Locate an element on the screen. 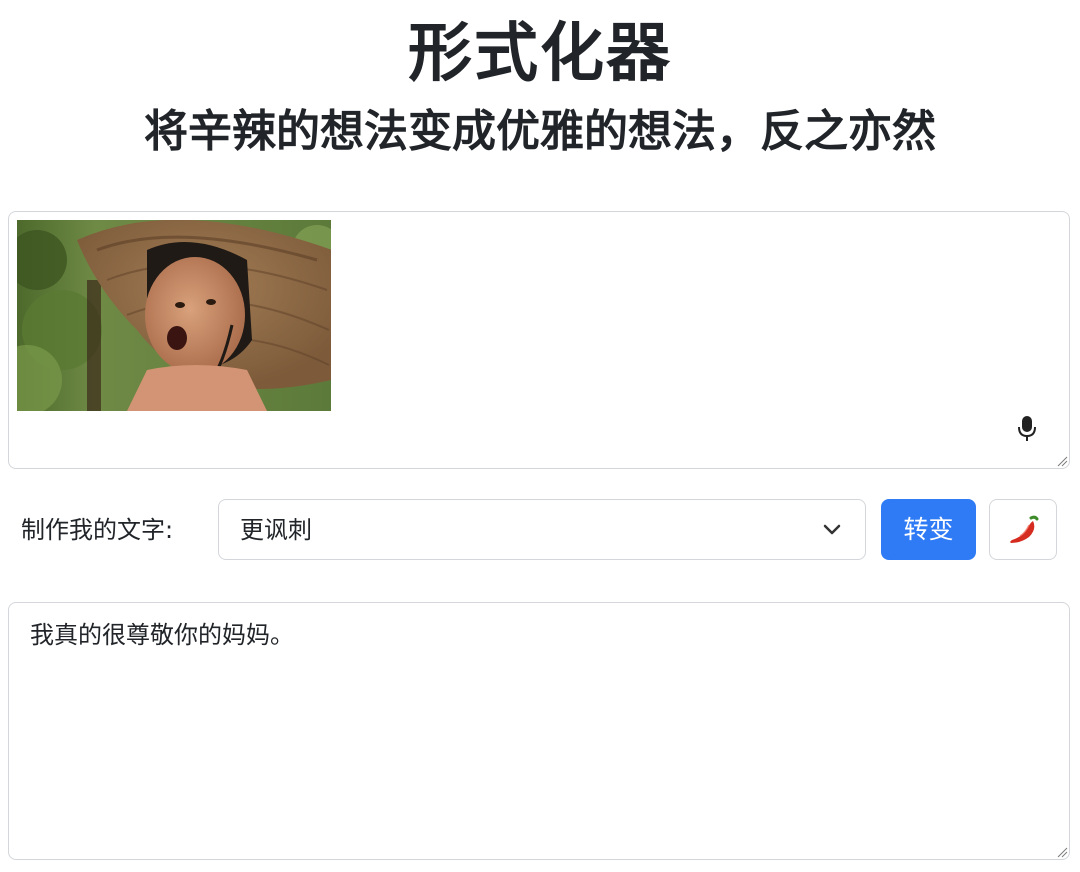 This screenshot has height=872, width=1080. chili-pepper-icon is located at coordinates (1024, 529).